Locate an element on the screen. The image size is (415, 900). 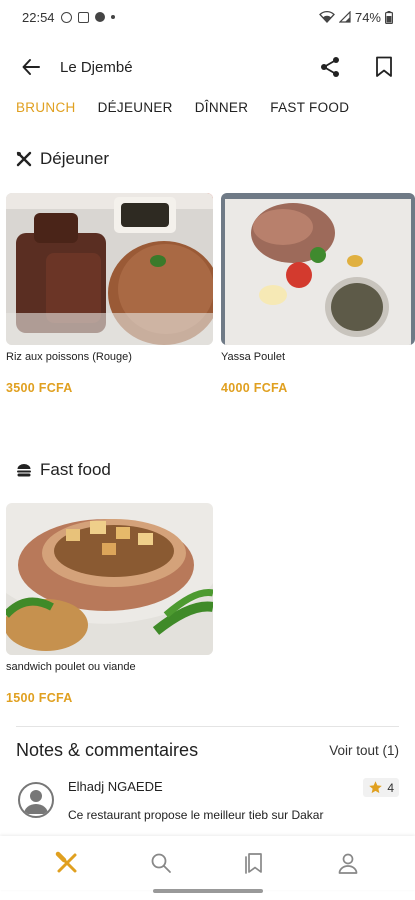
tab-brunch: BRUNCH is located at coordinates (46, 107).